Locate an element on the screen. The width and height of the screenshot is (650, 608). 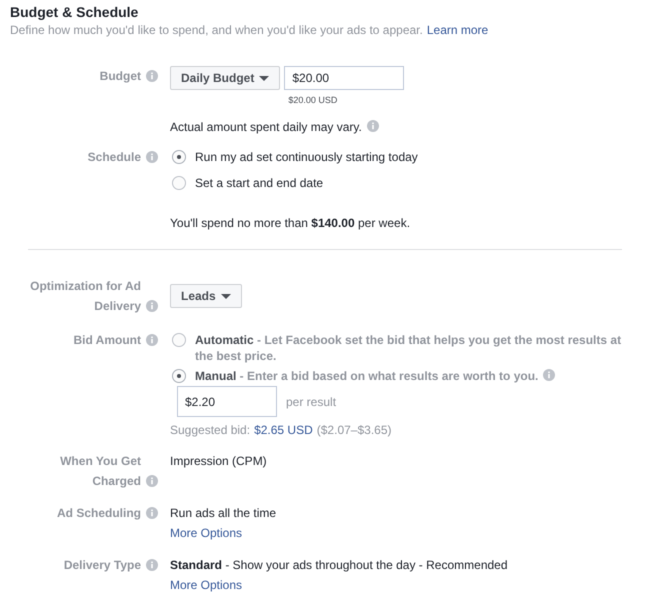
suggested-bid-range: ($2.07–$3.65) is located at coordinates (354, 430).